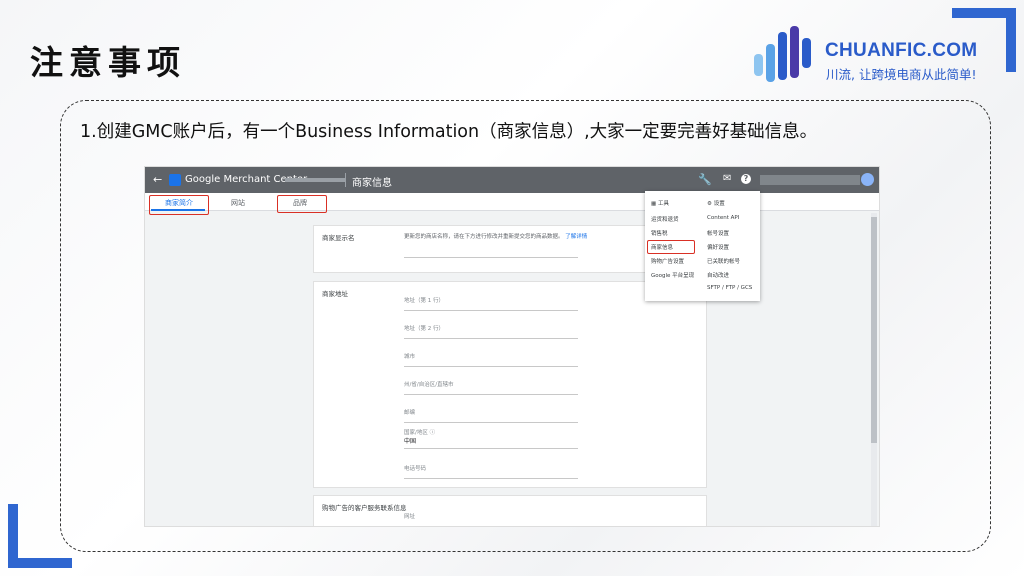  Describe the element at coordinates (302, 204) in the screenshot. I see `highlight-tab-brand` at that location.